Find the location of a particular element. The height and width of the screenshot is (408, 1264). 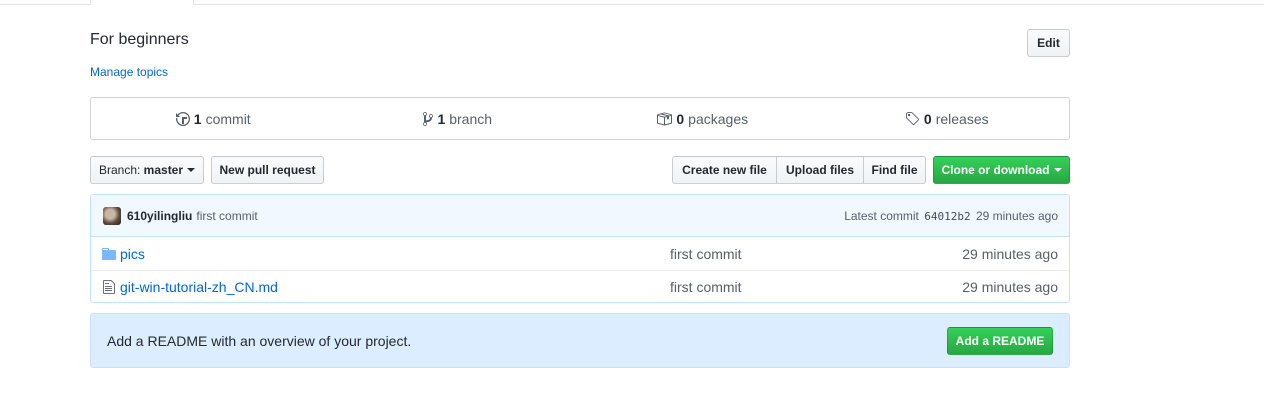

add-readme-button: Add a README is located at coordinates (1000, 340).